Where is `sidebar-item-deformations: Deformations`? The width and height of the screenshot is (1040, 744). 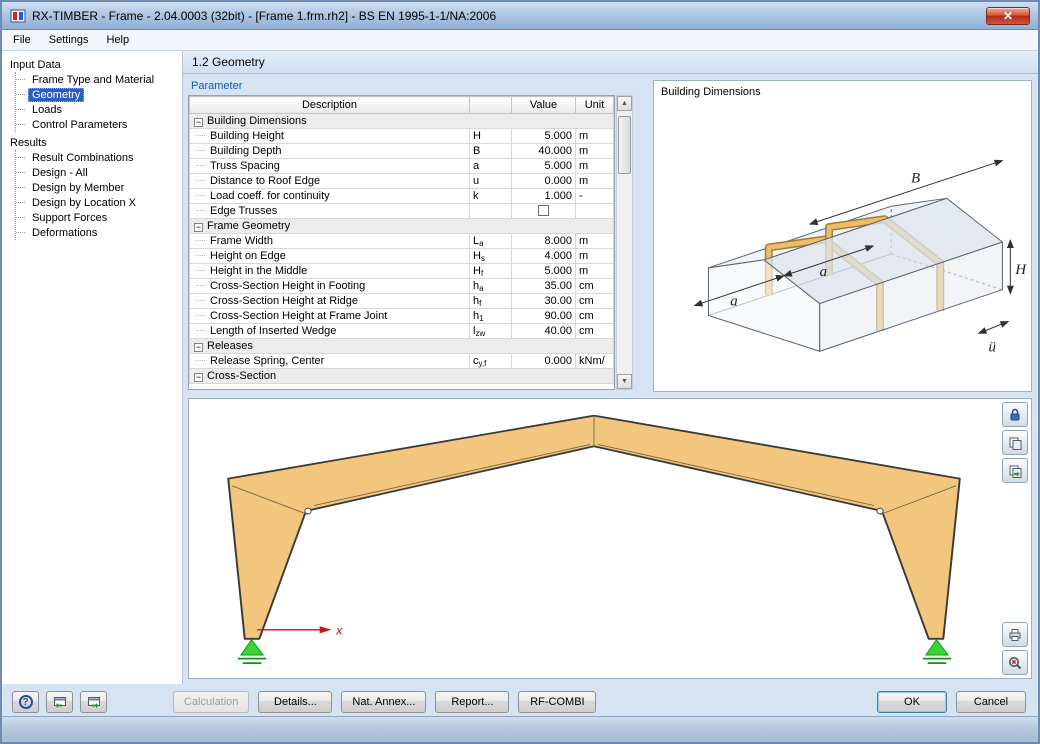
sidebar-item-deformations: Deformations is located at coordinates (99, 232).